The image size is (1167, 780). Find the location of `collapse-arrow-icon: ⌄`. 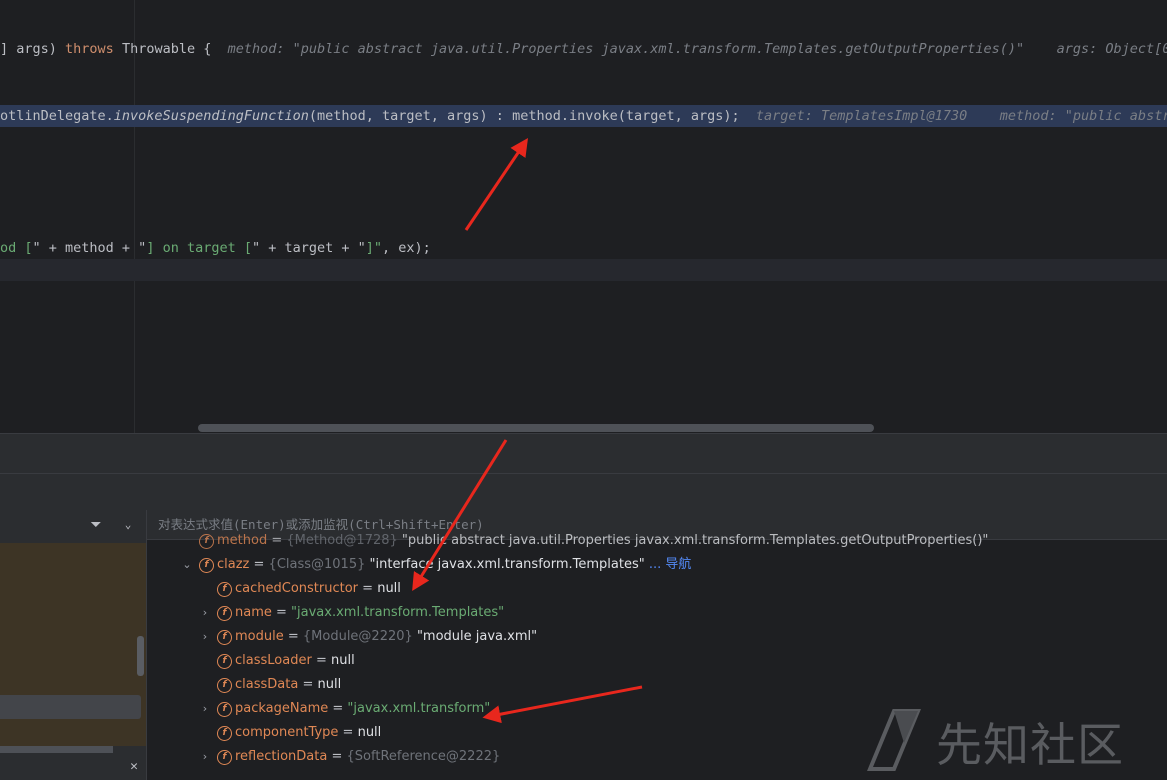

collapse-arrow-icon: ⌄ is located at coordinates (187, 565).